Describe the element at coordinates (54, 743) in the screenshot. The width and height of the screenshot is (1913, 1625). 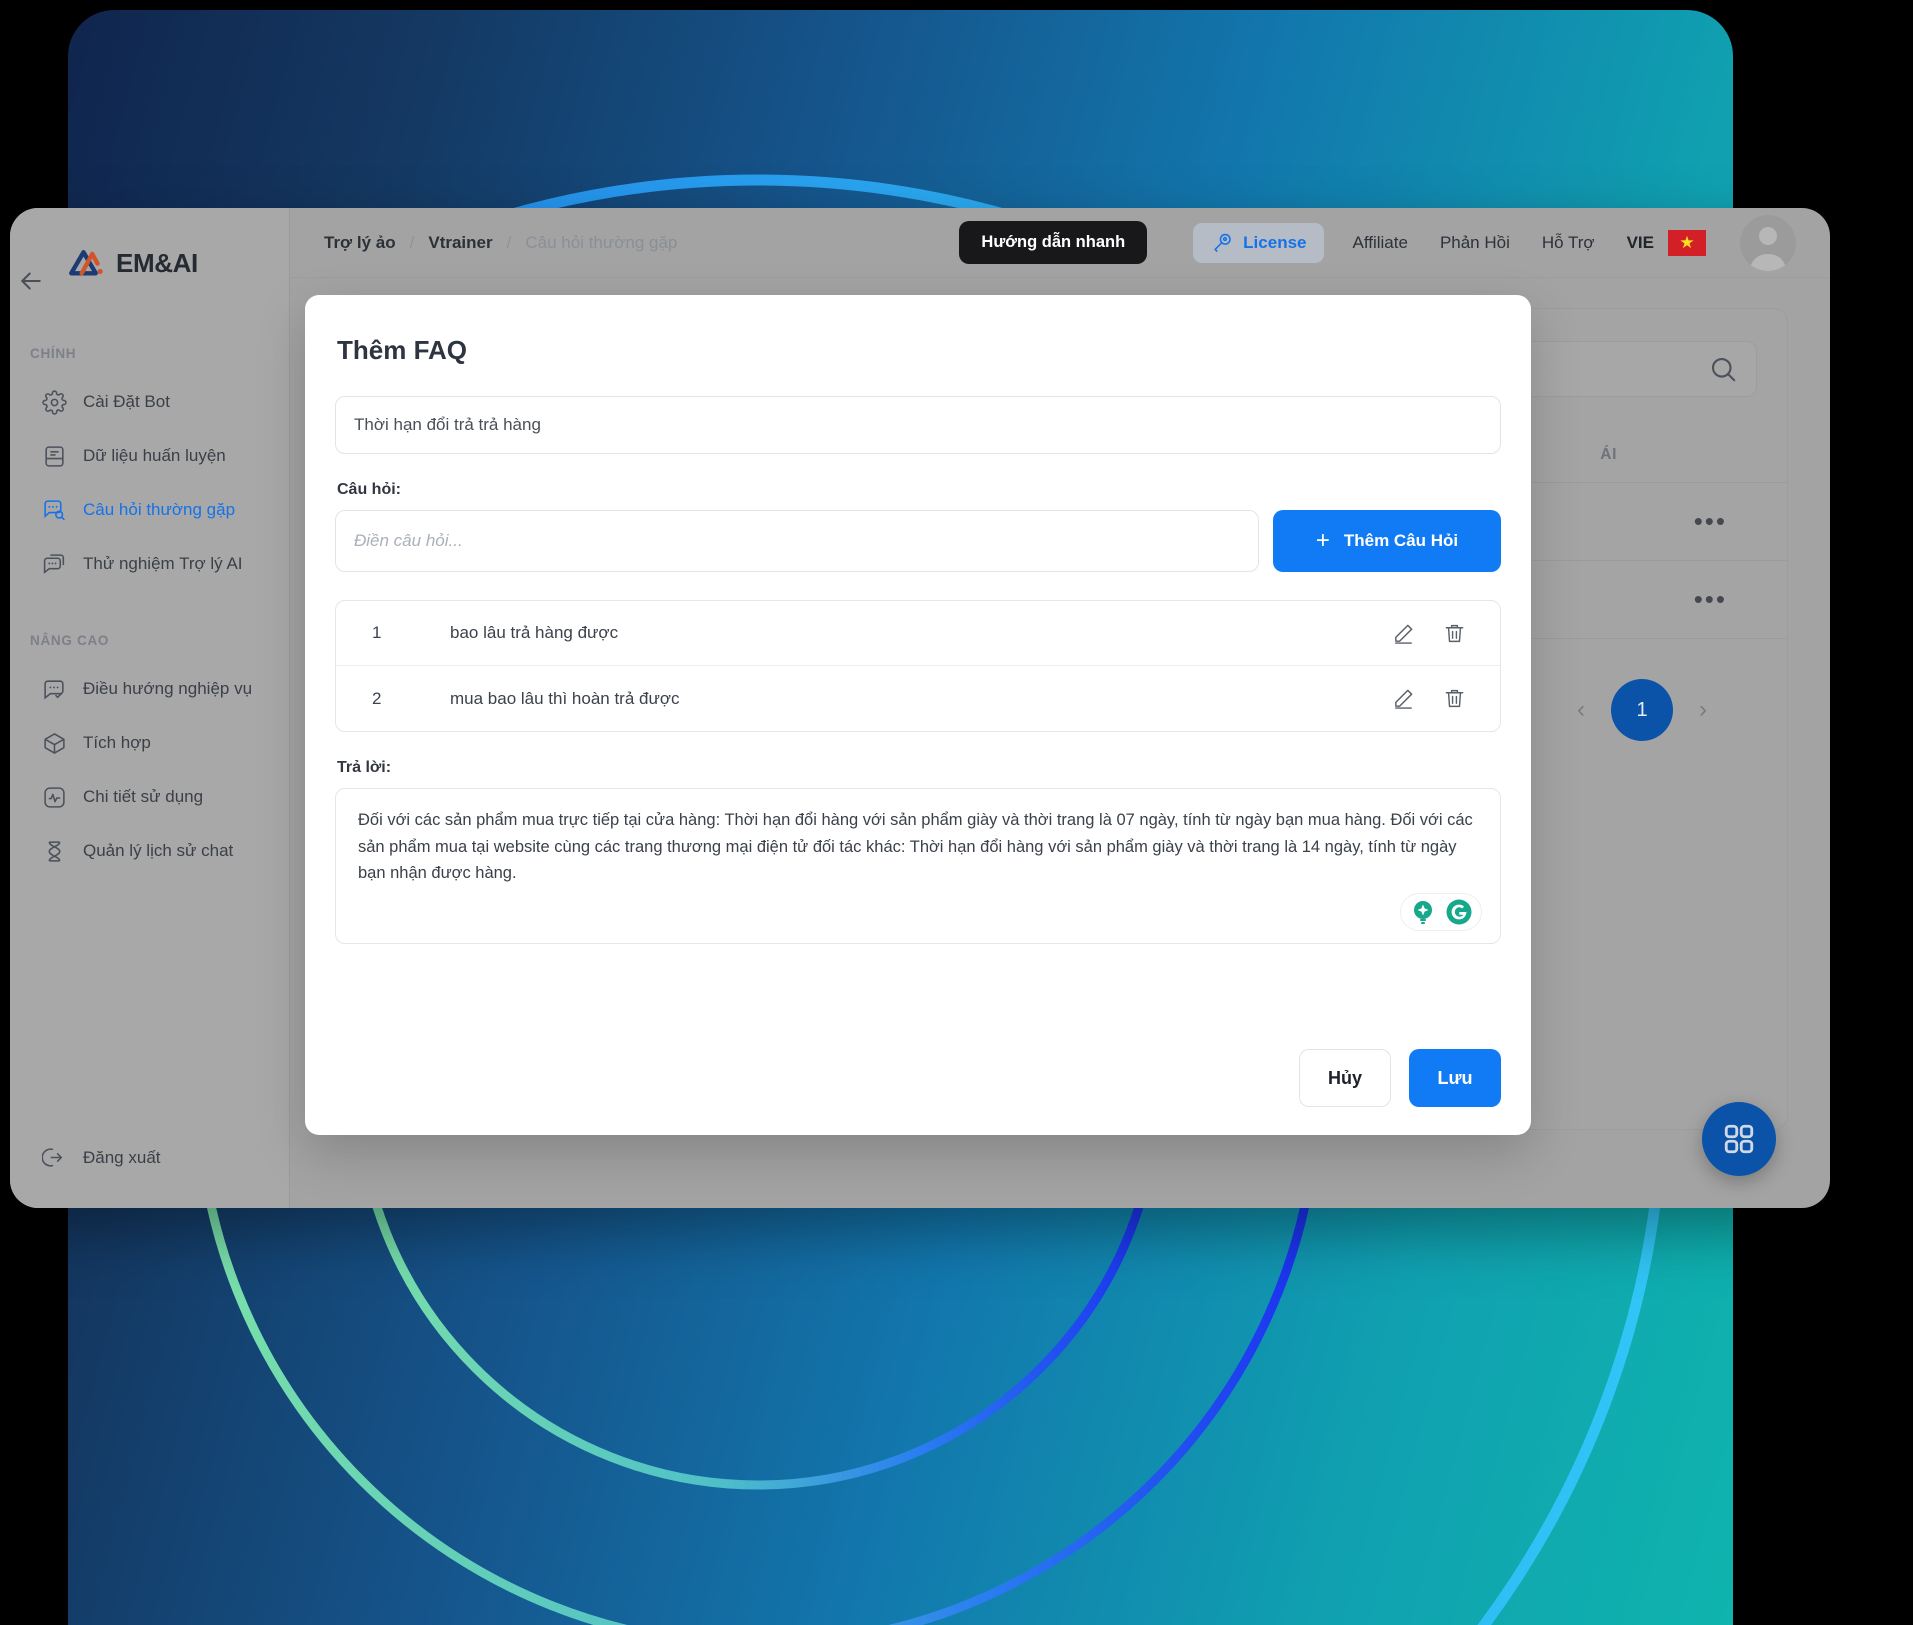
I see `cube-icon` at that location.